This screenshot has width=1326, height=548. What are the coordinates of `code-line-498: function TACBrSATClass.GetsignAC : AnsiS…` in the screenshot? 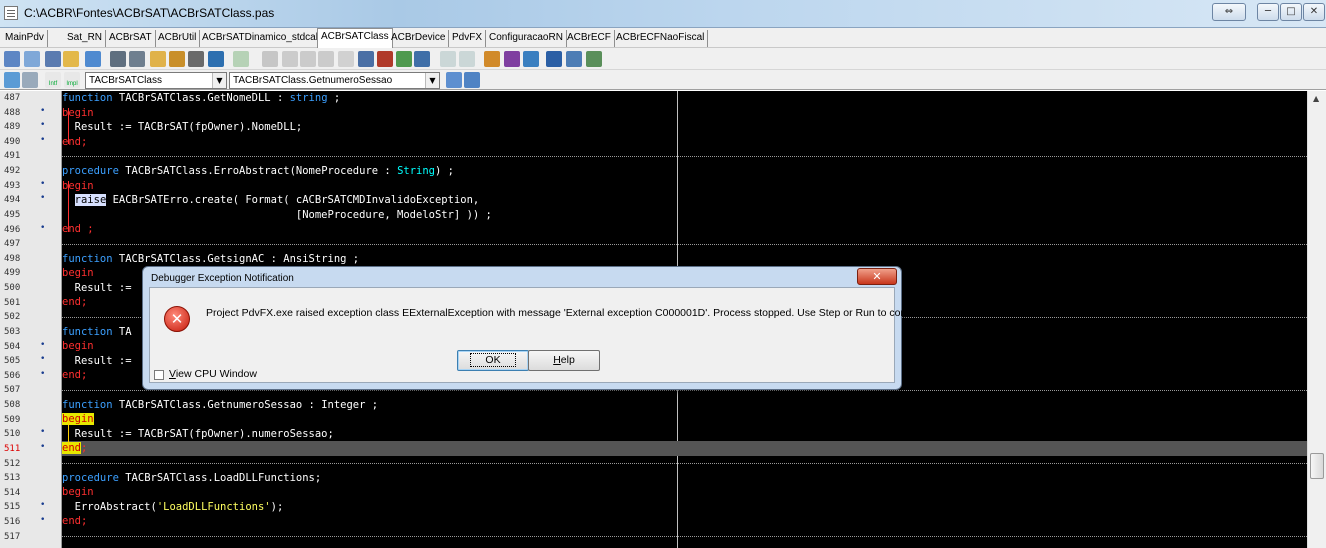 It's located at (684, 259).